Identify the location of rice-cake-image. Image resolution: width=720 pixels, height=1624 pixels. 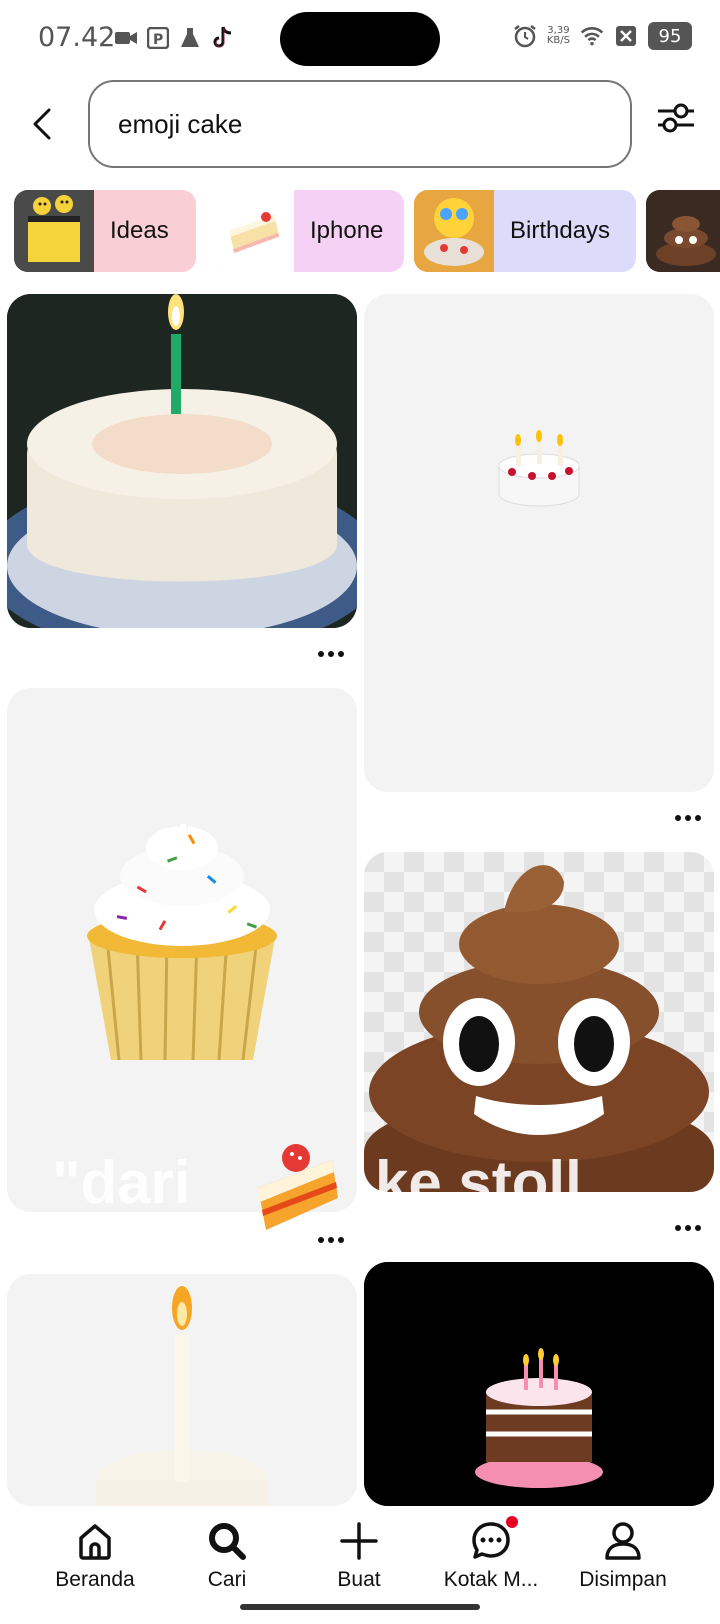
(182, 461).